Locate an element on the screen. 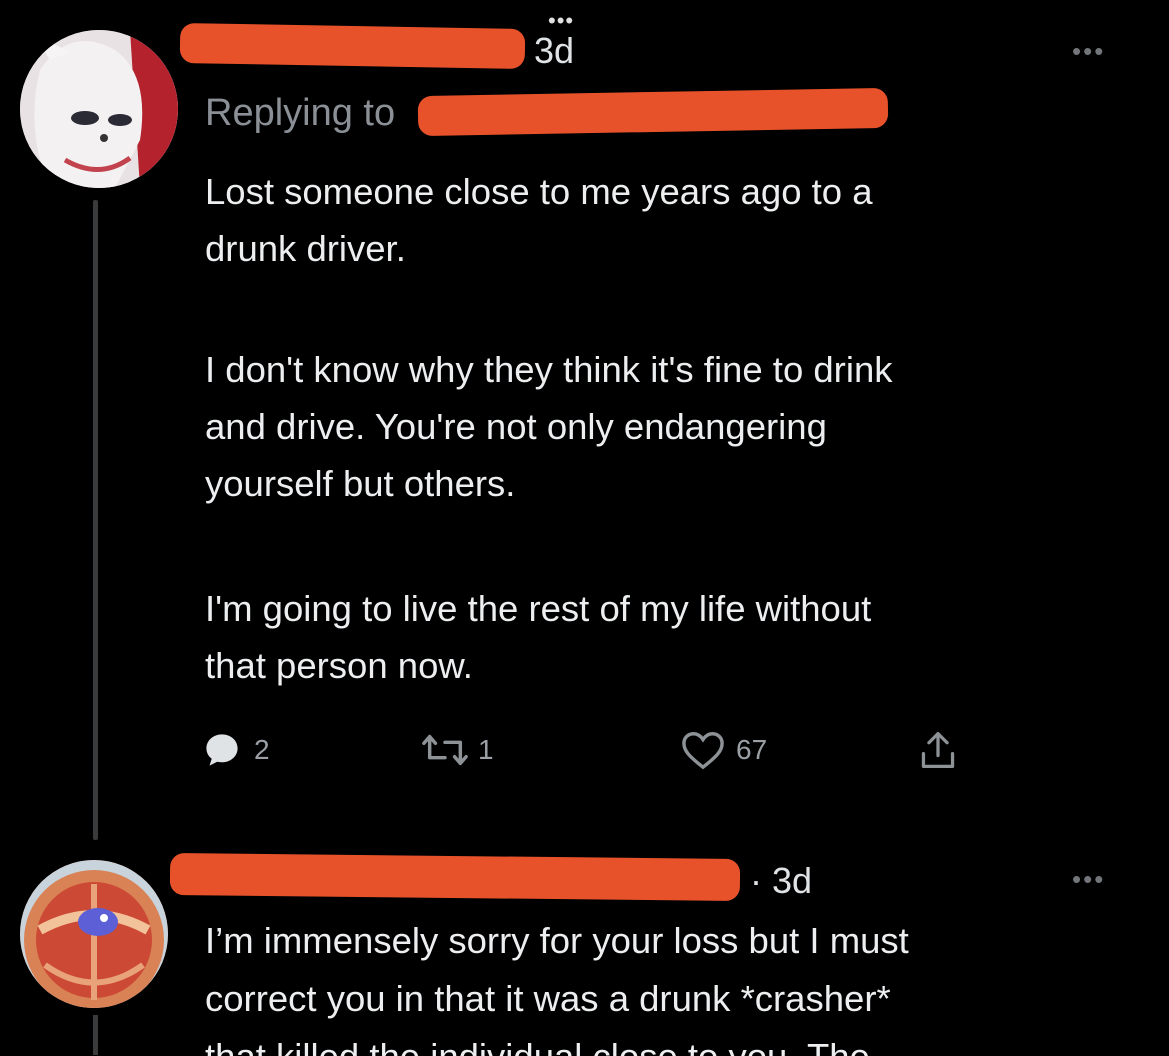 The height and width of the screenshot is (1056, 1169). redacted-reply-handle is located at coordinates (653, 112).